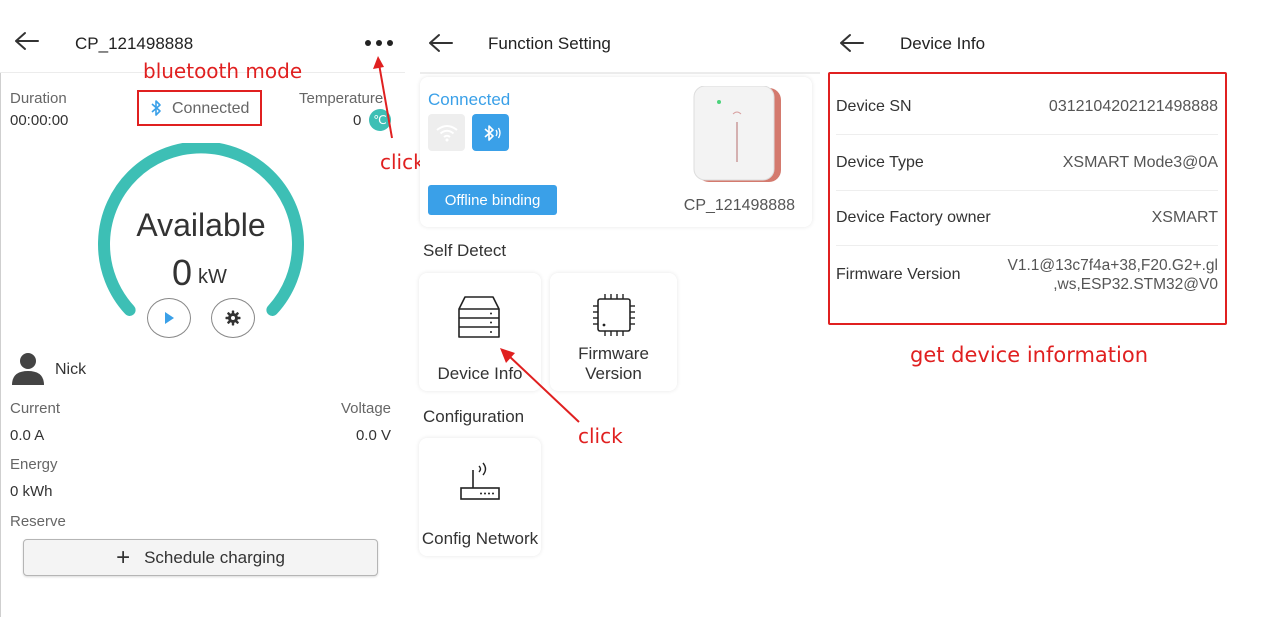  What do you see at coordinates (134, 43) in the screenshot?
I see `page-title: CP_121498888` at bounding box center [134, 43].